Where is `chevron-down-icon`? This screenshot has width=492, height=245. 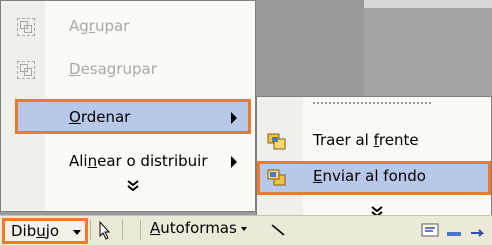 chevron-down-icon is located at coordinates (133, 186).